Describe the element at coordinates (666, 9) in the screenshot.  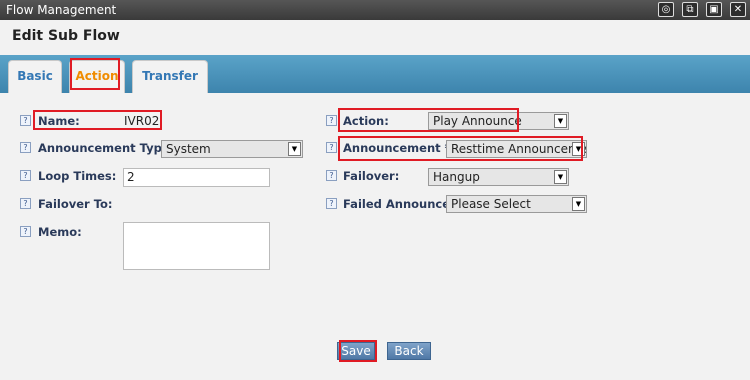
I see `record-icon: ◎` at that location.